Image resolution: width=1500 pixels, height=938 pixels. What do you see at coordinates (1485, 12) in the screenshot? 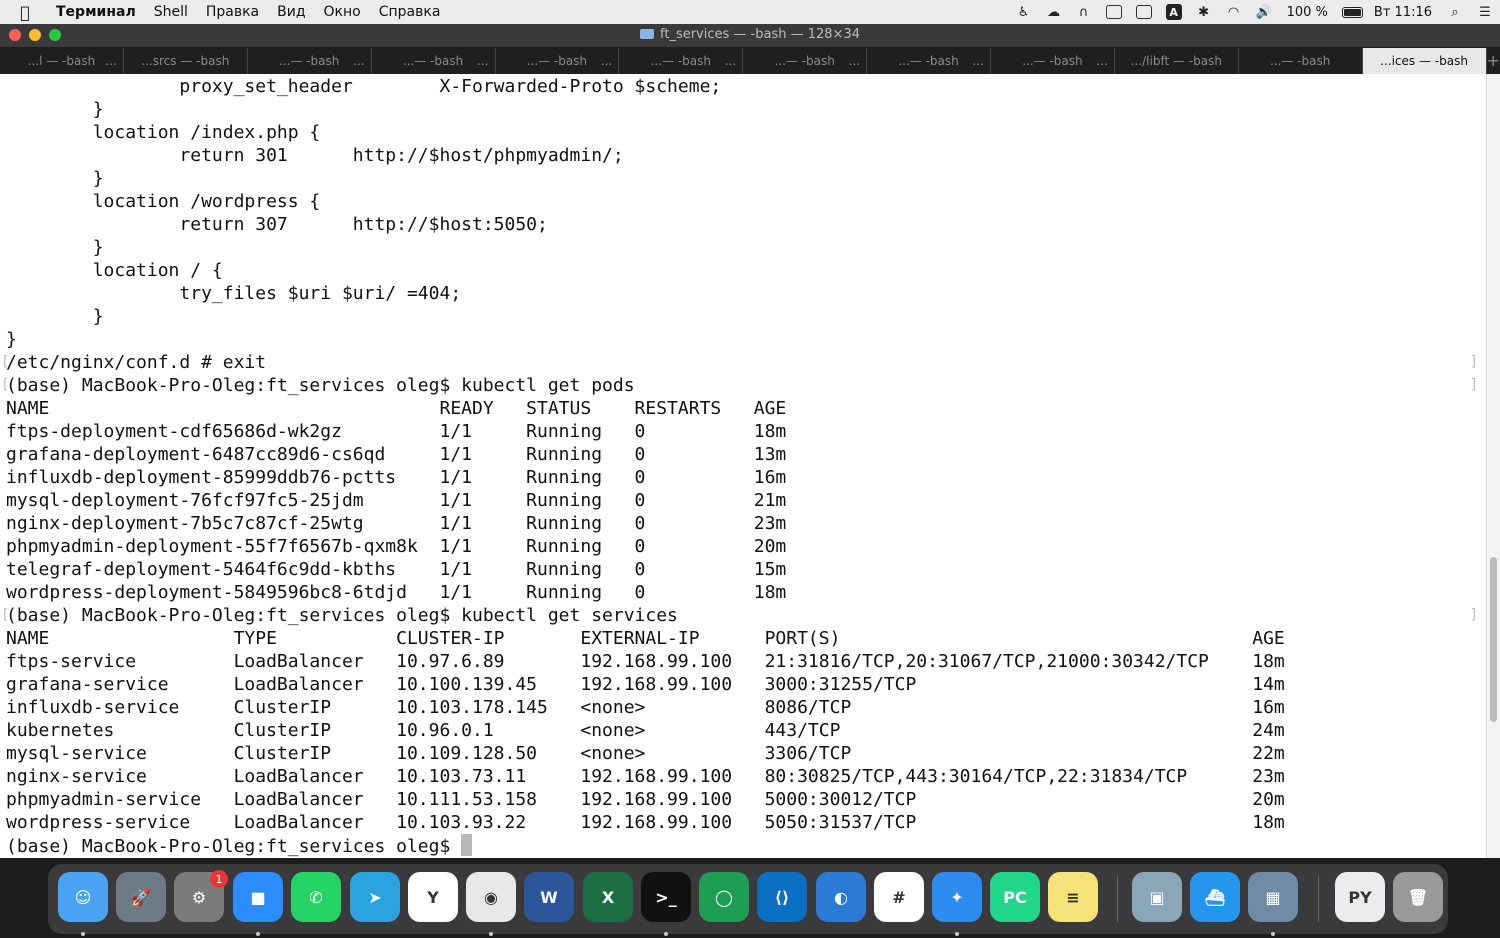
I see `notification-center-icon: ☰` at bounding box center [1485, 12].